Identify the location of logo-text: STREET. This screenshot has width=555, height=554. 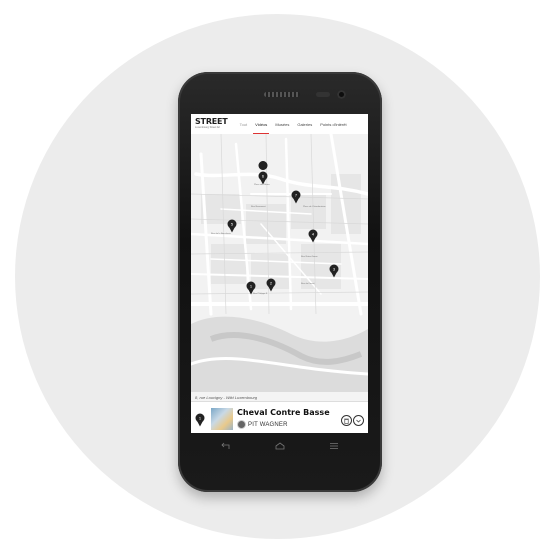
(211, 122).